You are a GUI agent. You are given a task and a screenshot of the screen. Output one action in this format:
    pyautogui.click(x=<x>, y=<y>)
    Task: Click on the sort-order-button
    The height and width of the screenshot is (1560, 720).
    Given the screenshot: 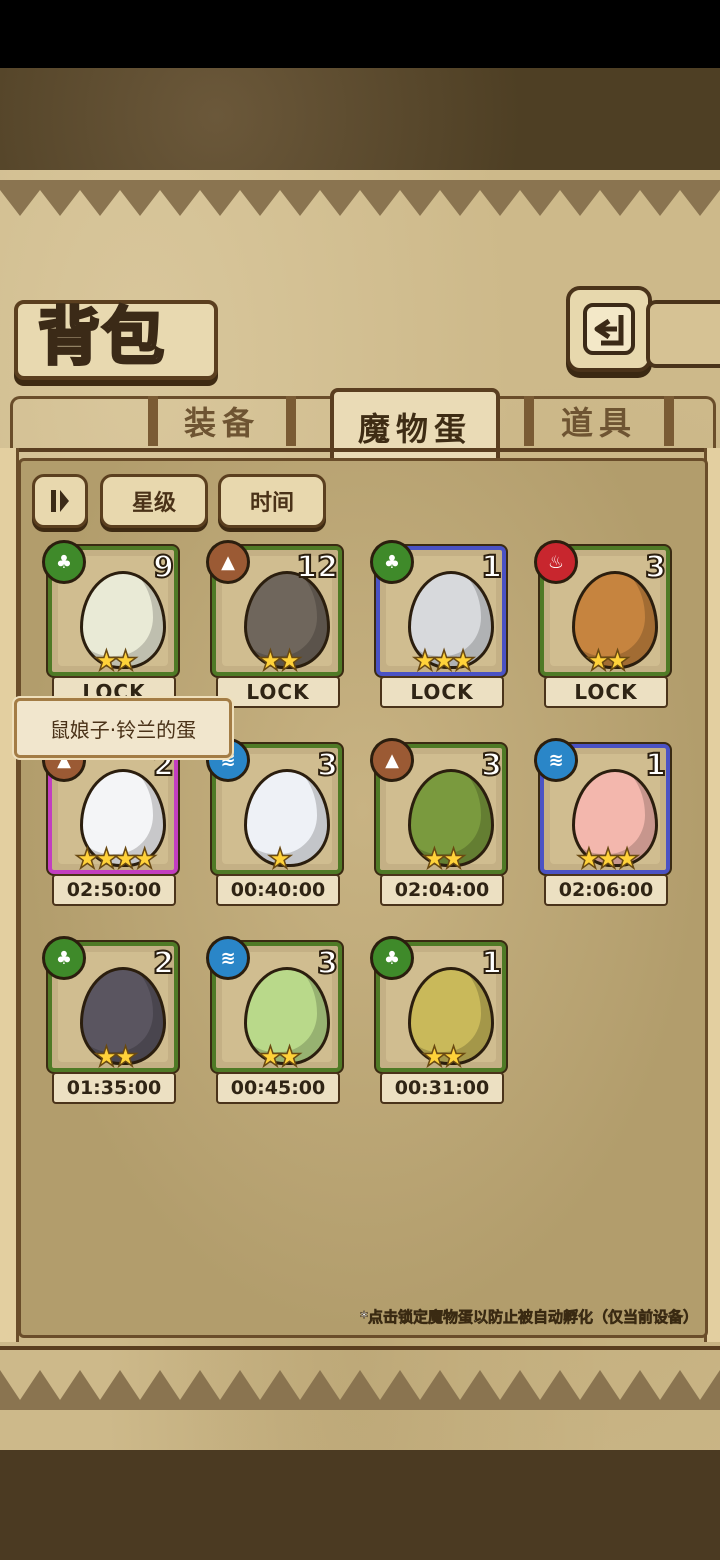 What is the action you would take?
    pyautogui.click(x=60, y=501)
    